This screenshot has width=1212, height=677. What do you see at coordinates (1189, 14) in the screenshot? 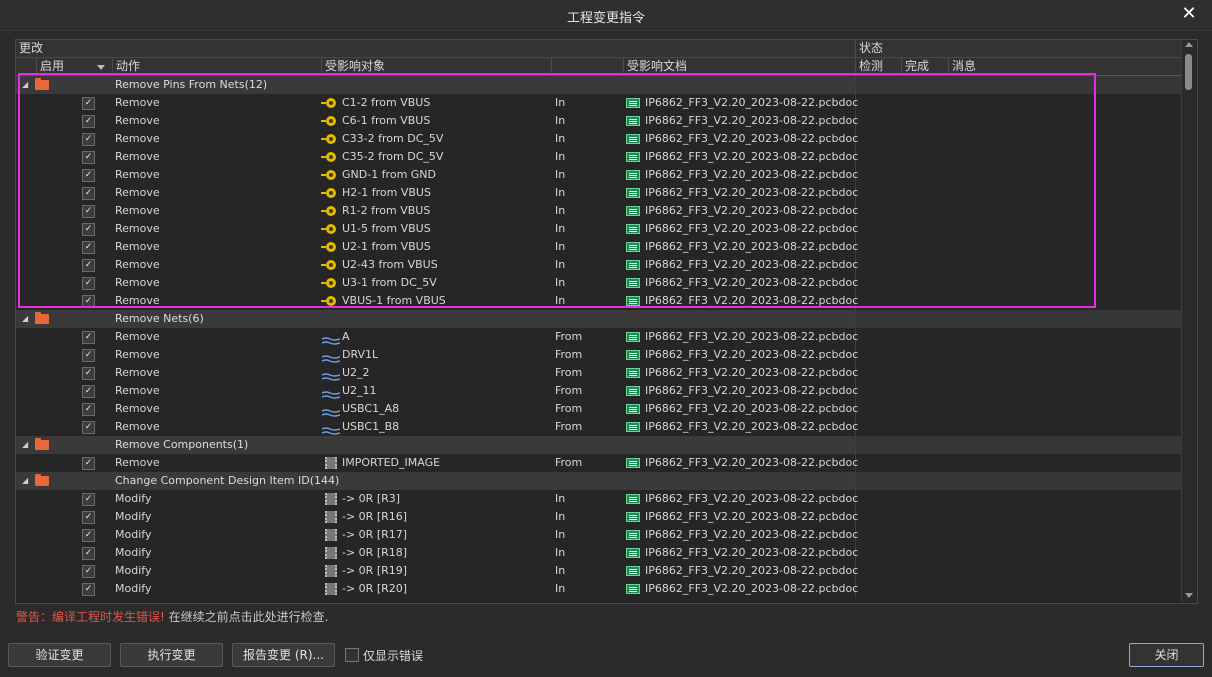
I see `close-icon: ✕` at bounding box center [1189, 14].